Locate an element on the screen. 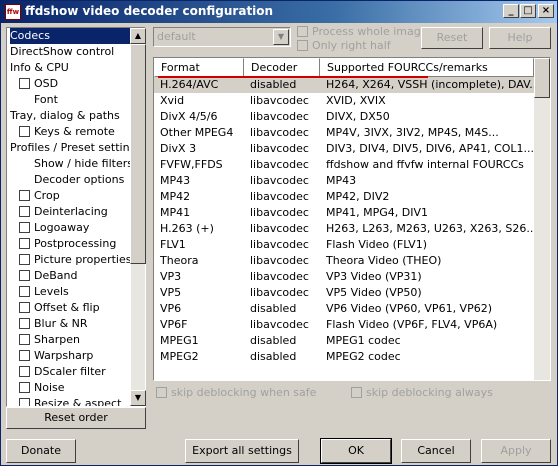 This screenshot has height=466, width=558. codec-row: Theora libavcodec Theora Video (THEO) is located at coordinates (344, 261).